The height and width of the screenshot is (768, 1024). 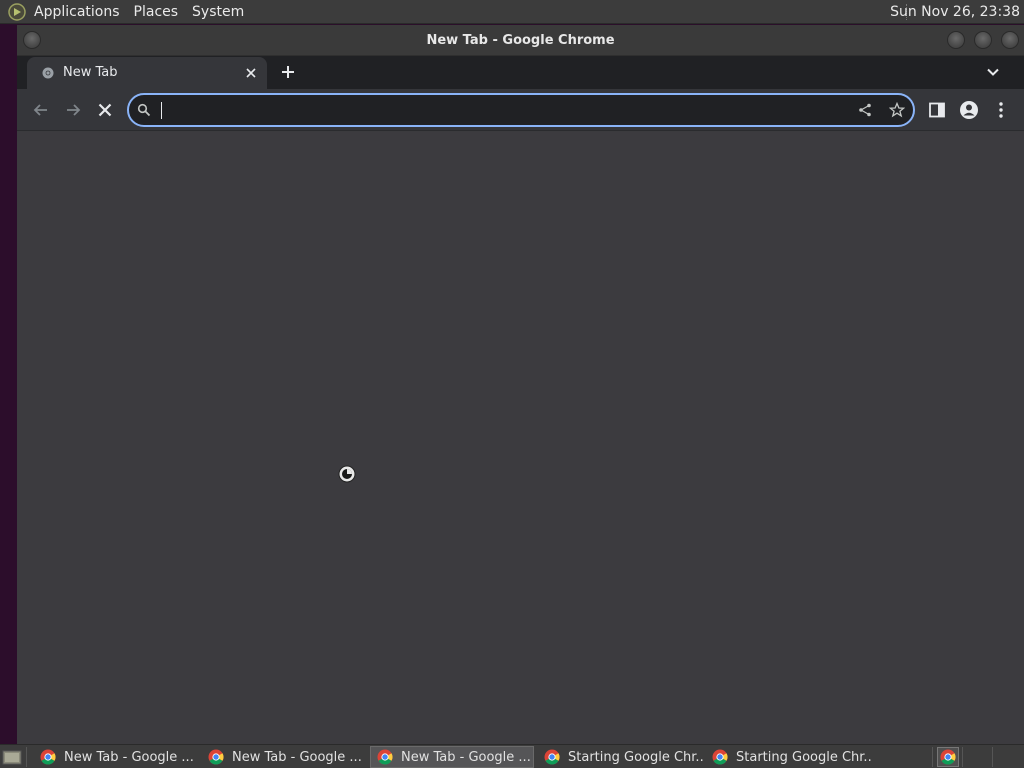 I want to click on desktop-background, so click(x=8, y=384).